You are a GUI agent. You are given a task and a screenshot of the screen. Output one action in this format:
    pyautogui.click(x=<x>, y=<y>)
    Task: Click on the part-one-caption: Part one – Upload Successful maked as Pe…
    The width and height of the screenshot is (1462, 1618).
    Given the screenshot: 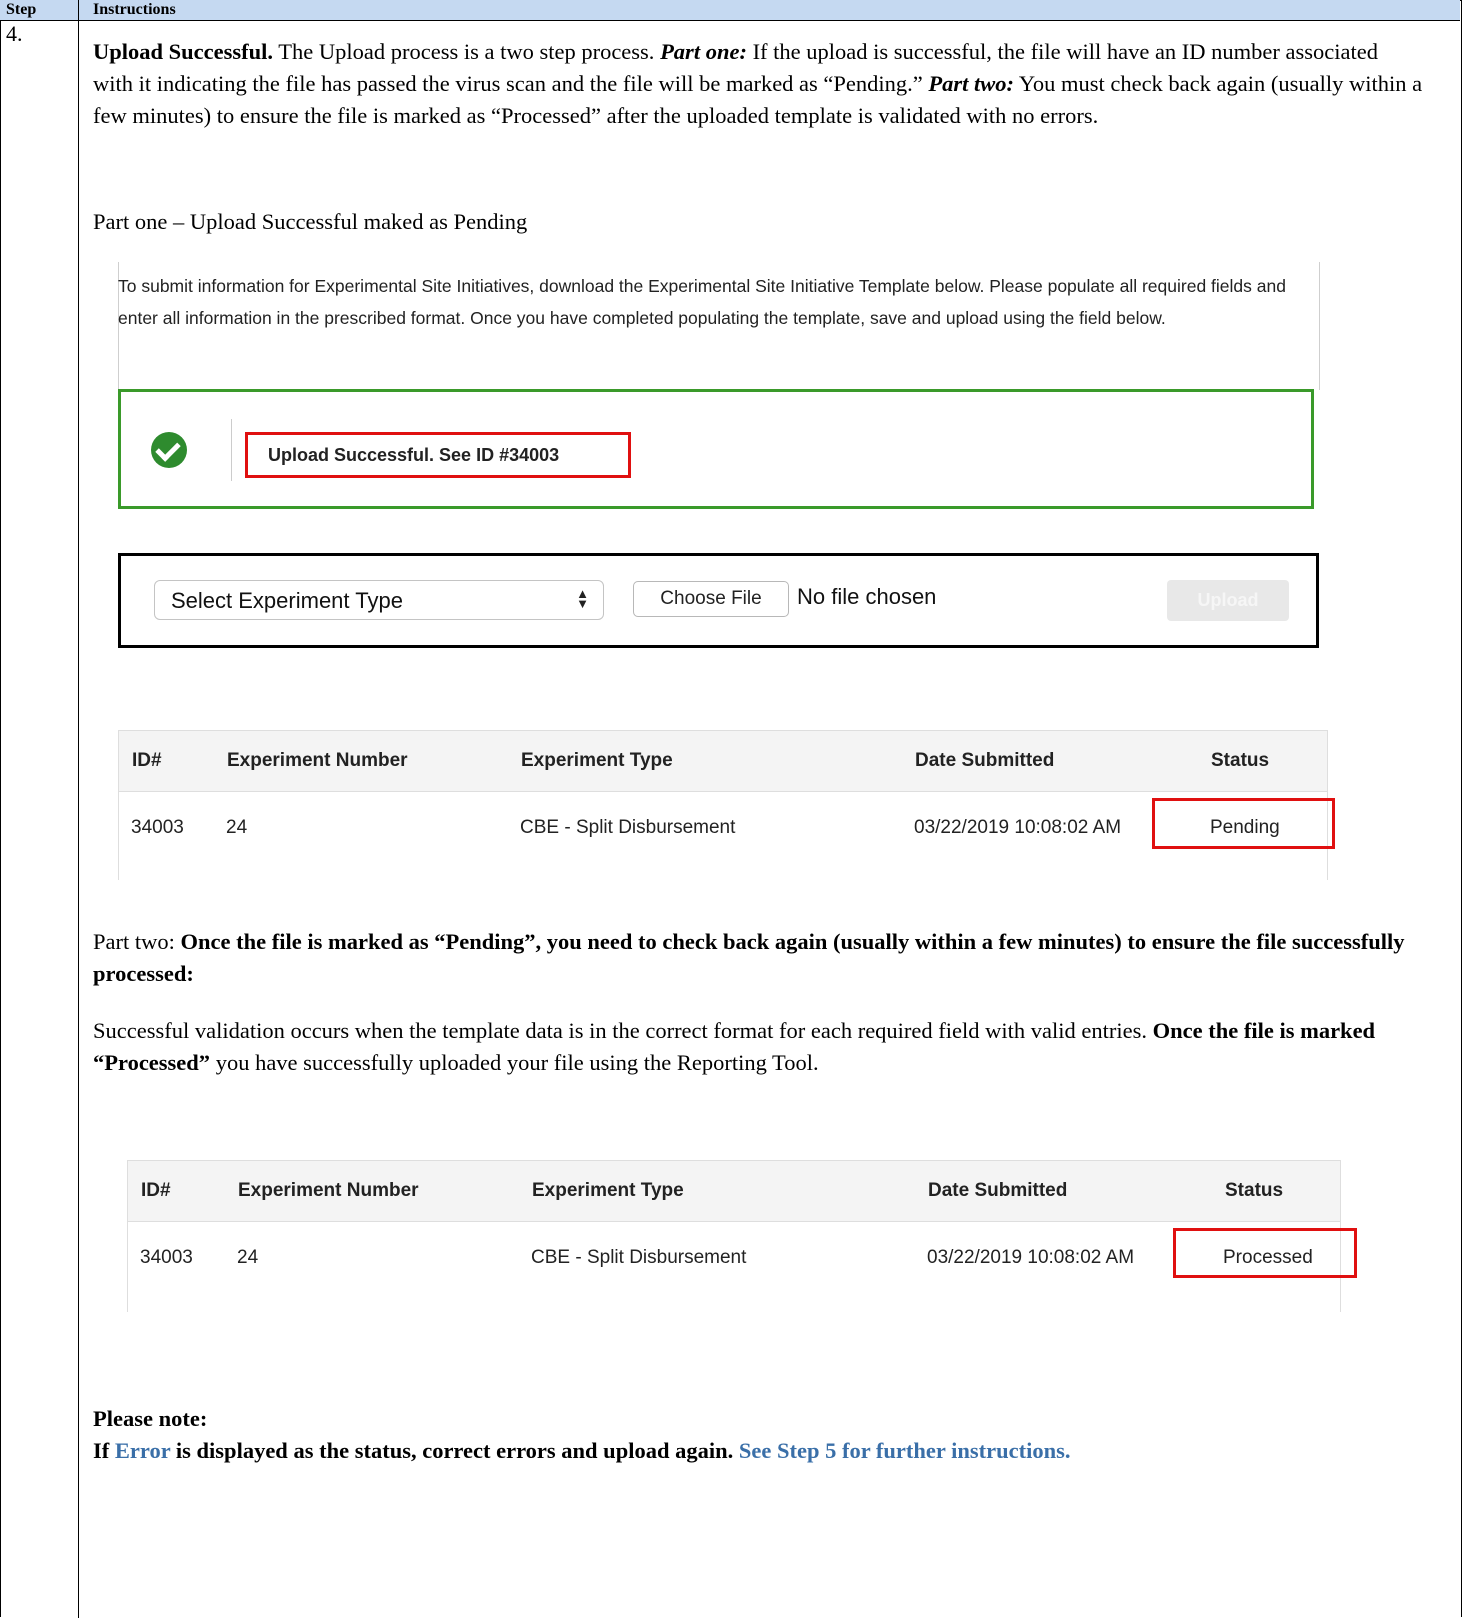 What is the action you would take?
    pyautogui.click(x=310, y=221)
    